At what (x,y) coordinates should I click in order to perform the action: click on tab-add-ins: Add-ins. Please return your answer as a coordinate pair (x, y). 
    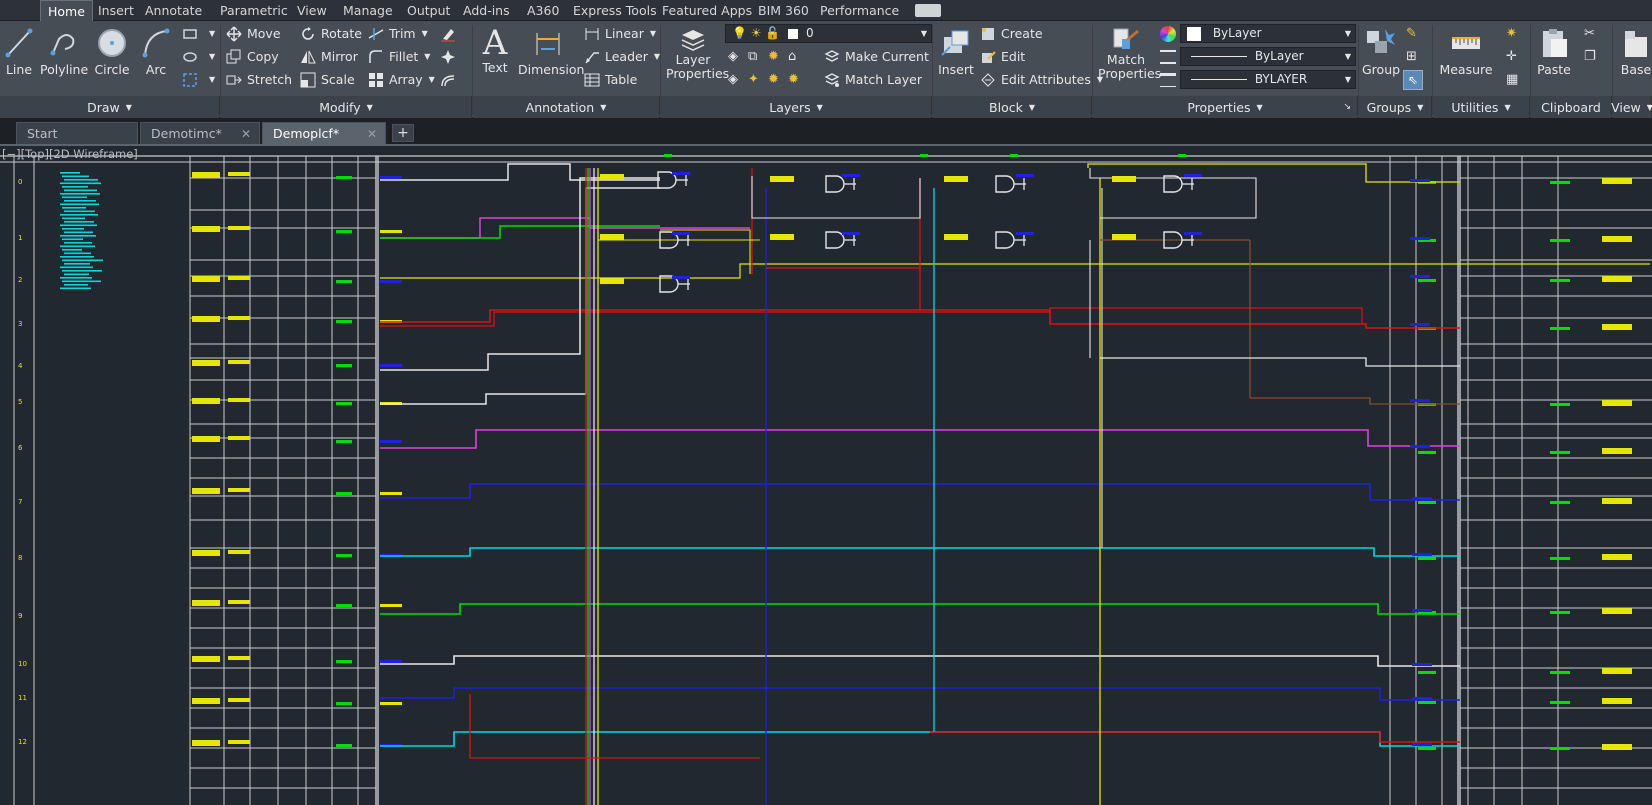
    Looking at the image, I should click on (486, 10).